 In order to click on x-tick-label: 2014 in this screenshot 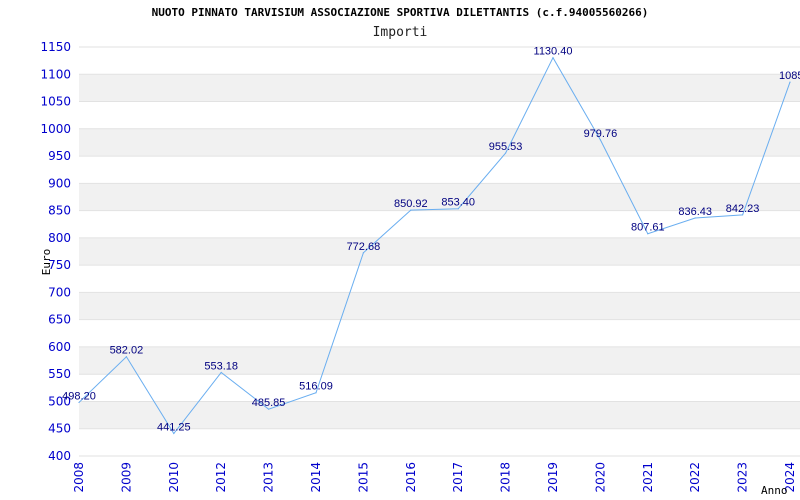, I will do `click(316, 477)`.